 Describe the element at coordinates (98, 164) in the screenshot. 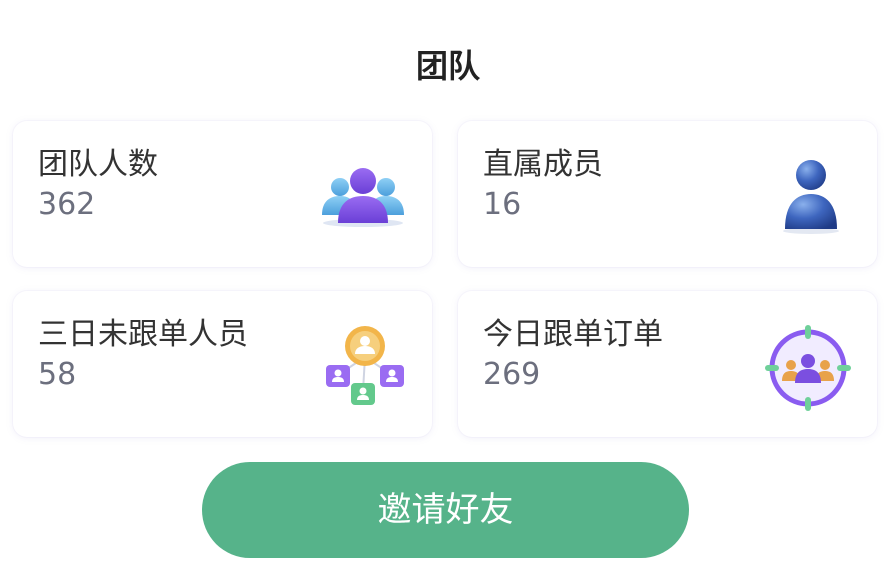

I see `team-size-label: 团队人数` at that location.